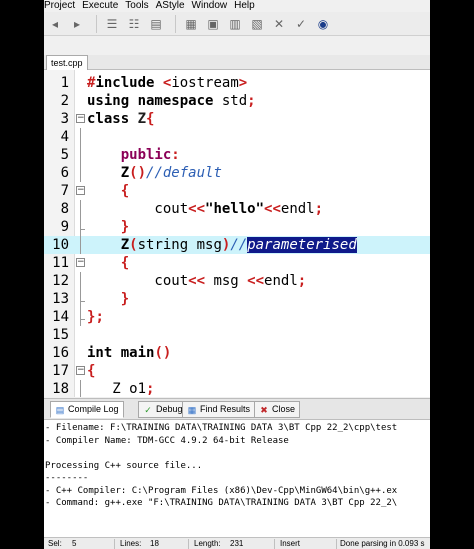 This screenshot has width=474, height=549. I want to click on code-line: 16 int main(), so click(237, 353).